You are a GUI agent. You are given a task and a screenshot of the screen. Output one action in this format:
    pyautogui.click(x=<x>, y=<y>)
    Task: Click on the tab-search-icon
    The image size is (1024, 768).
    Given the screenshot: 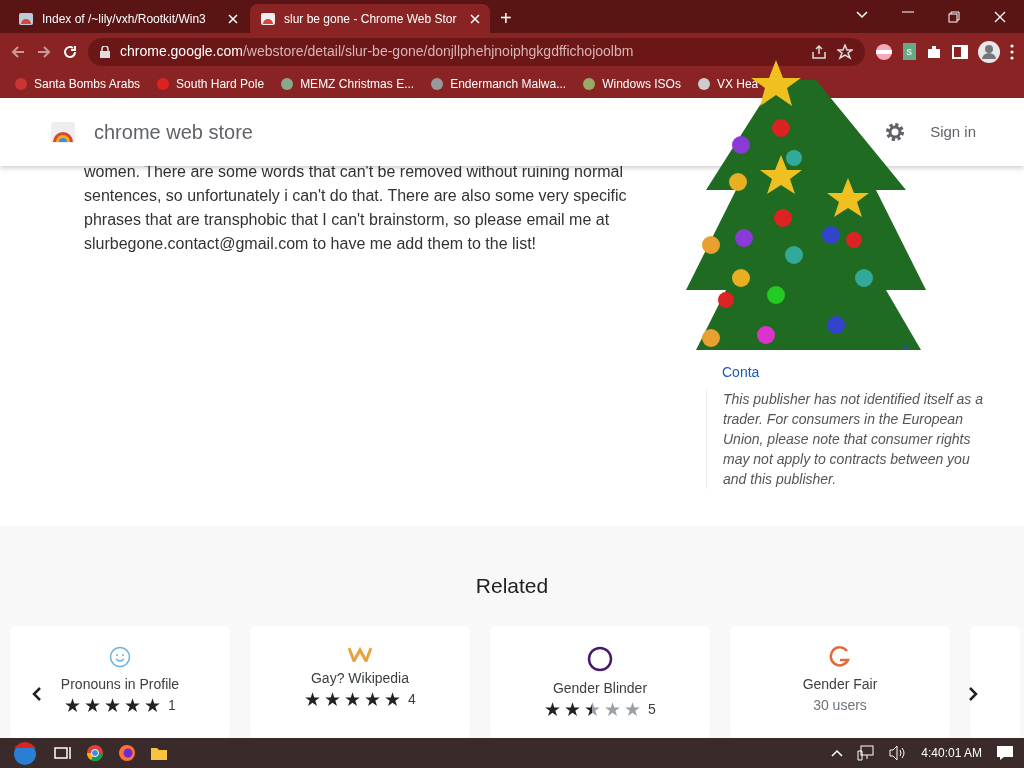 What is the action you would take?
    pyautogui.click(x=862, y=14)
    